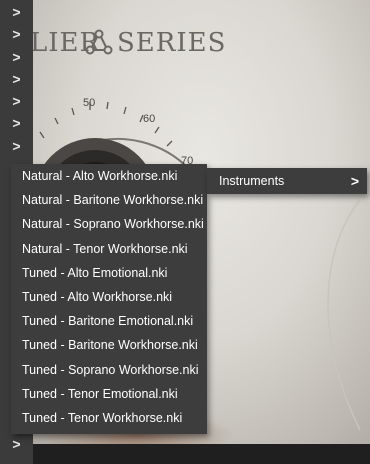 Image resolution: width=370 pixels, height=464 pixels. What do you see at coordinates (109, 176) in the screenshot?
I see `menu-item: Natural - Alto Workhorse.nki` at bounding box center [109, 176].